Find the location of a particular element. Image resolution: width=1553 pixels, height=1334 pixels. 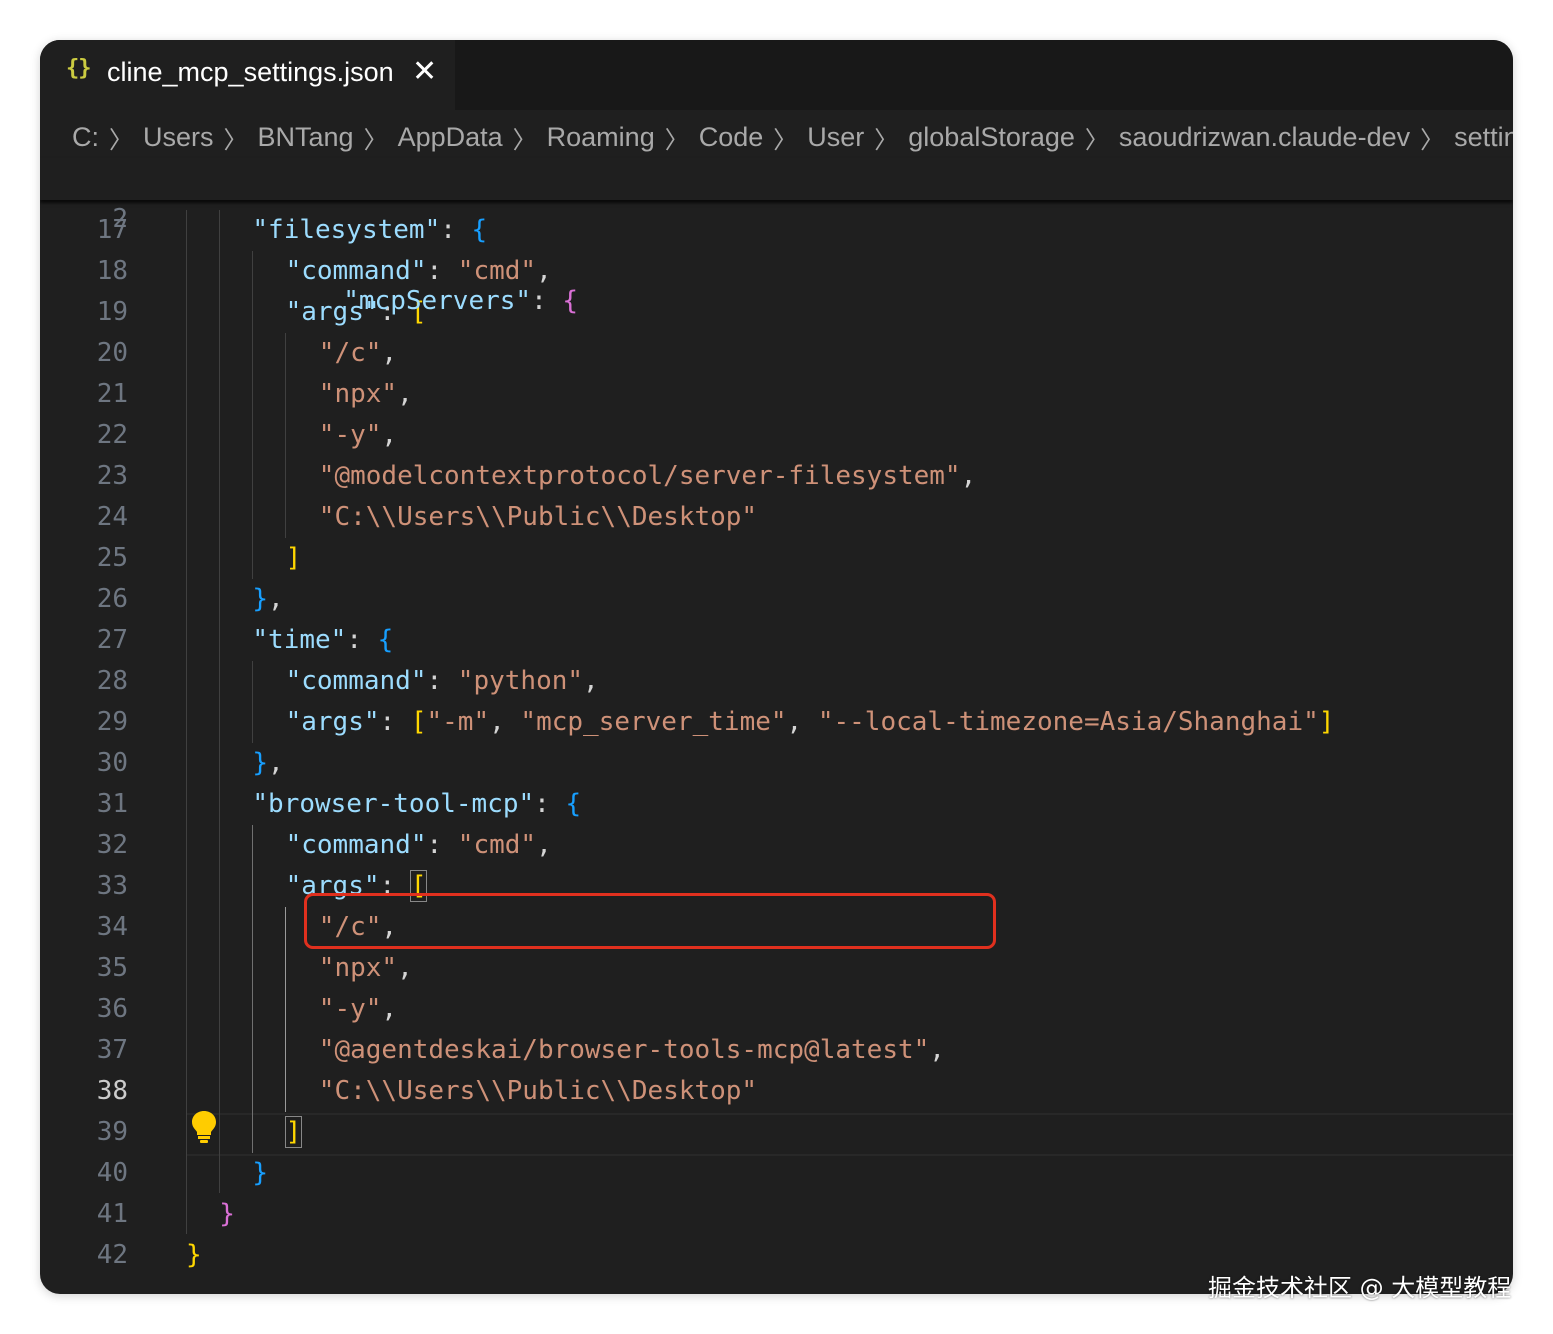

breadcrumb-item: globalStorage is located at coordinates (991, 137).